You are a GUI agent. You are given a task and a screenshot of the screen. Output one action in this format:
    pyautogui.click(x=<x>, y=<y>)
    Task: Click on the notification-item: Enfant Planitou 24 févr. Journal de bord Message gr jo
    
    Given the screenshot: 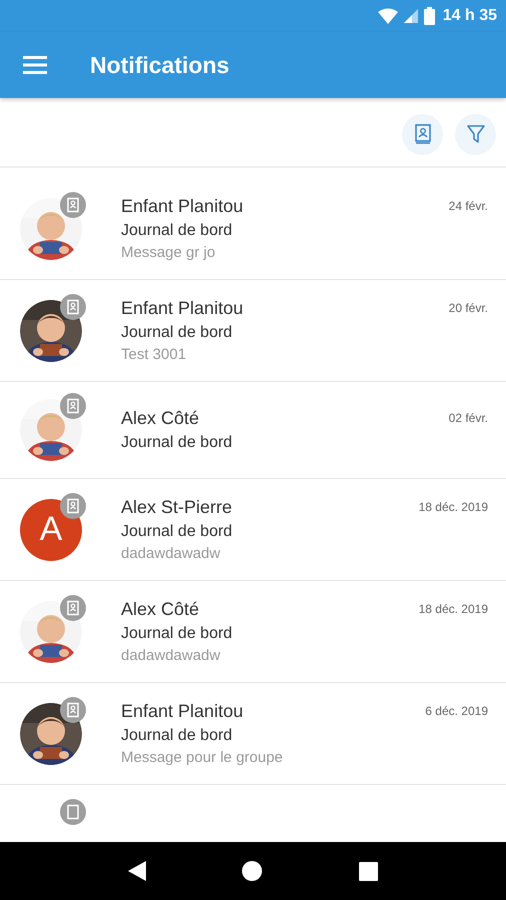 What is the action you would take?
    pyautogui.click(x=253, y=229)
    